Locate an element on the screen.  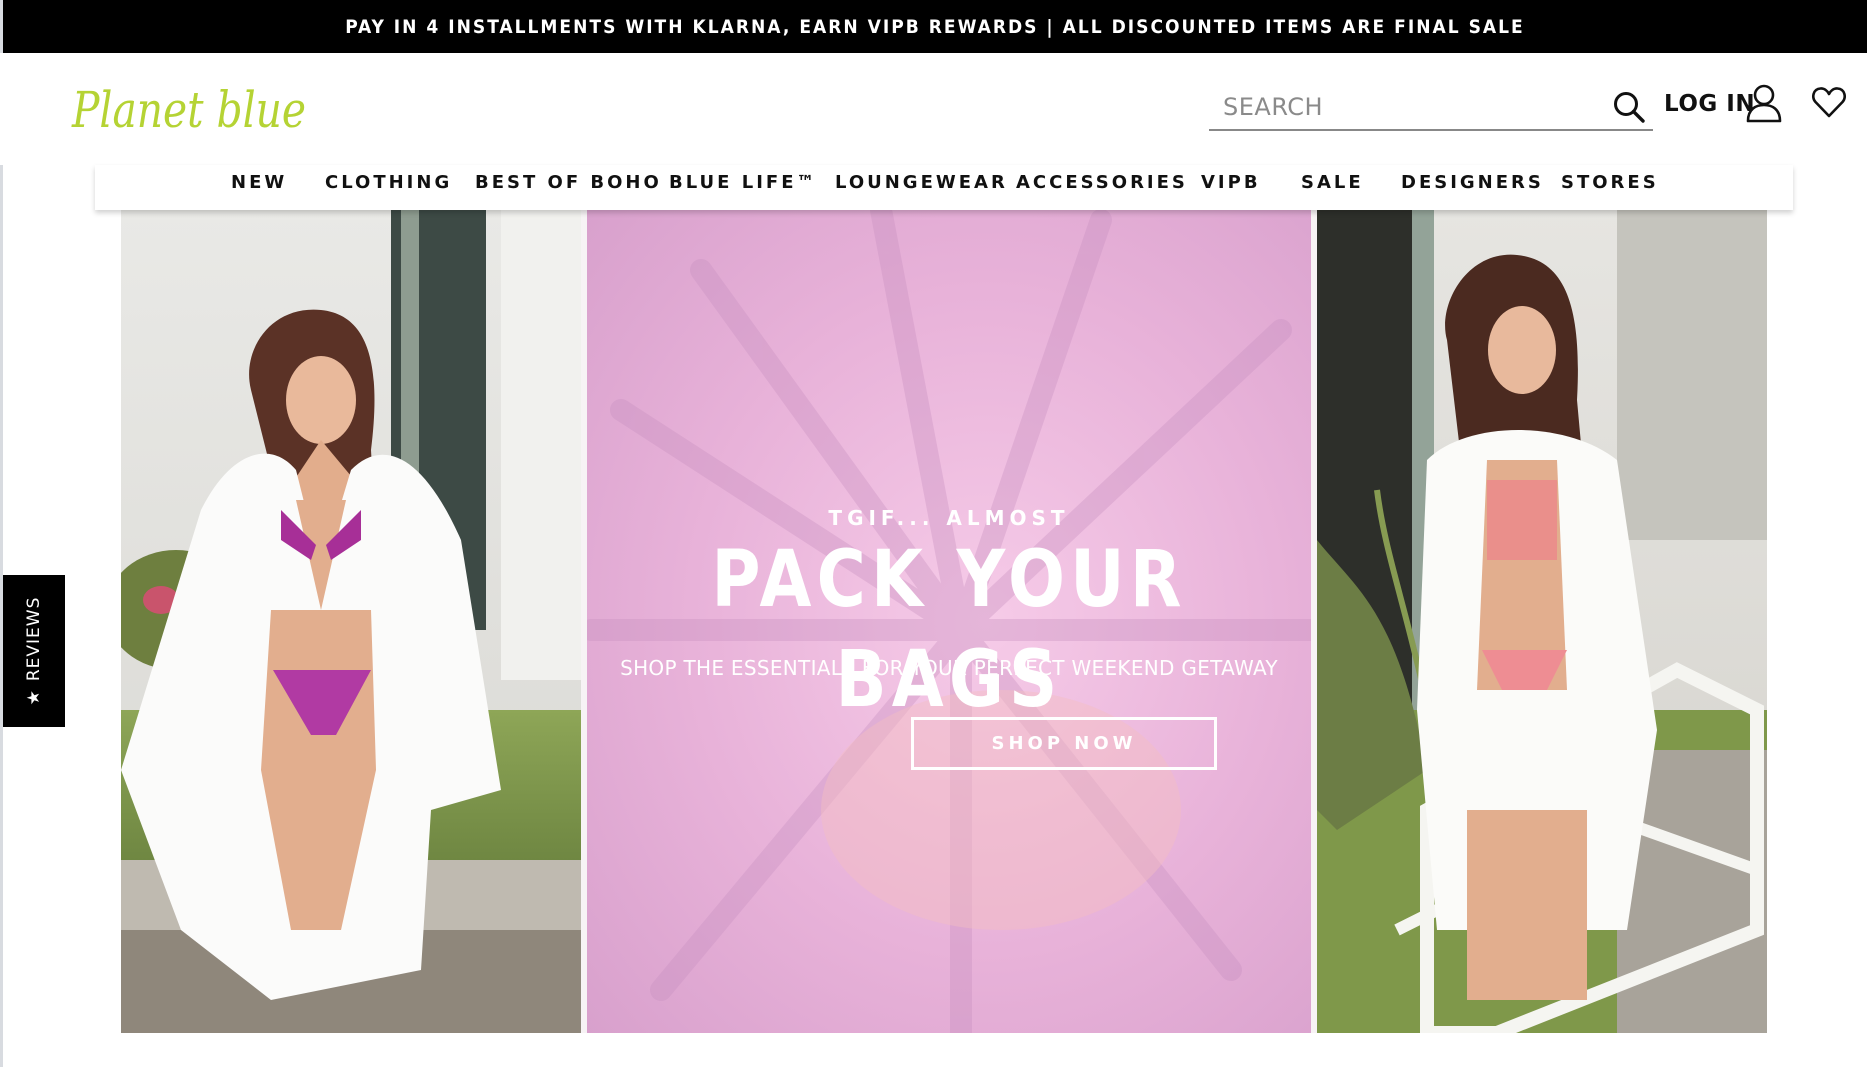
star-icon: ★ is located at coordinates (34, 697).